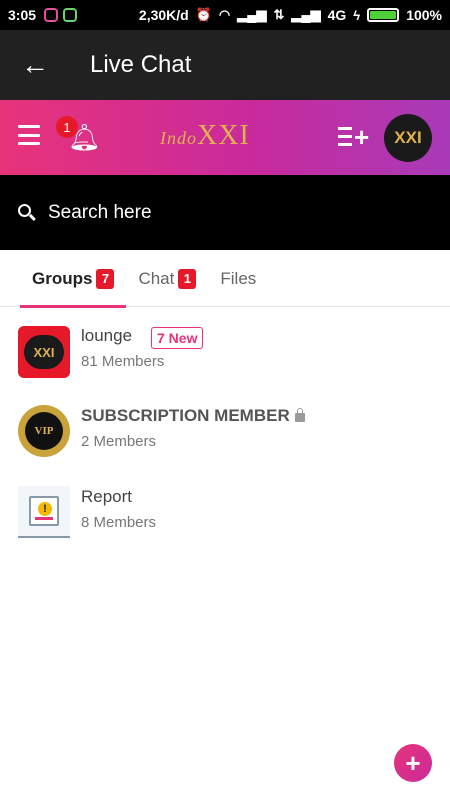  What do you see at coordinates (119, 522) in the screenshot?
I see `group-member-count: 8 Members` at bounding box center [119, 522].